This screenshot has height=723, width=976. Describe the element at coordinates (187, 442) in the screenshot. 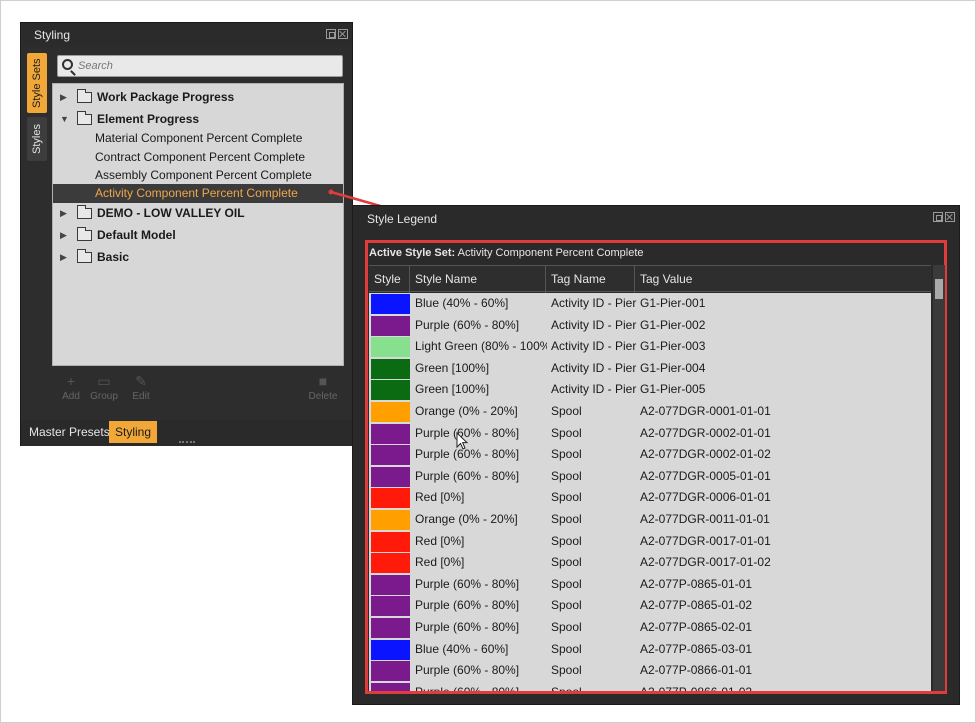

I see `resize-grip` at that location.